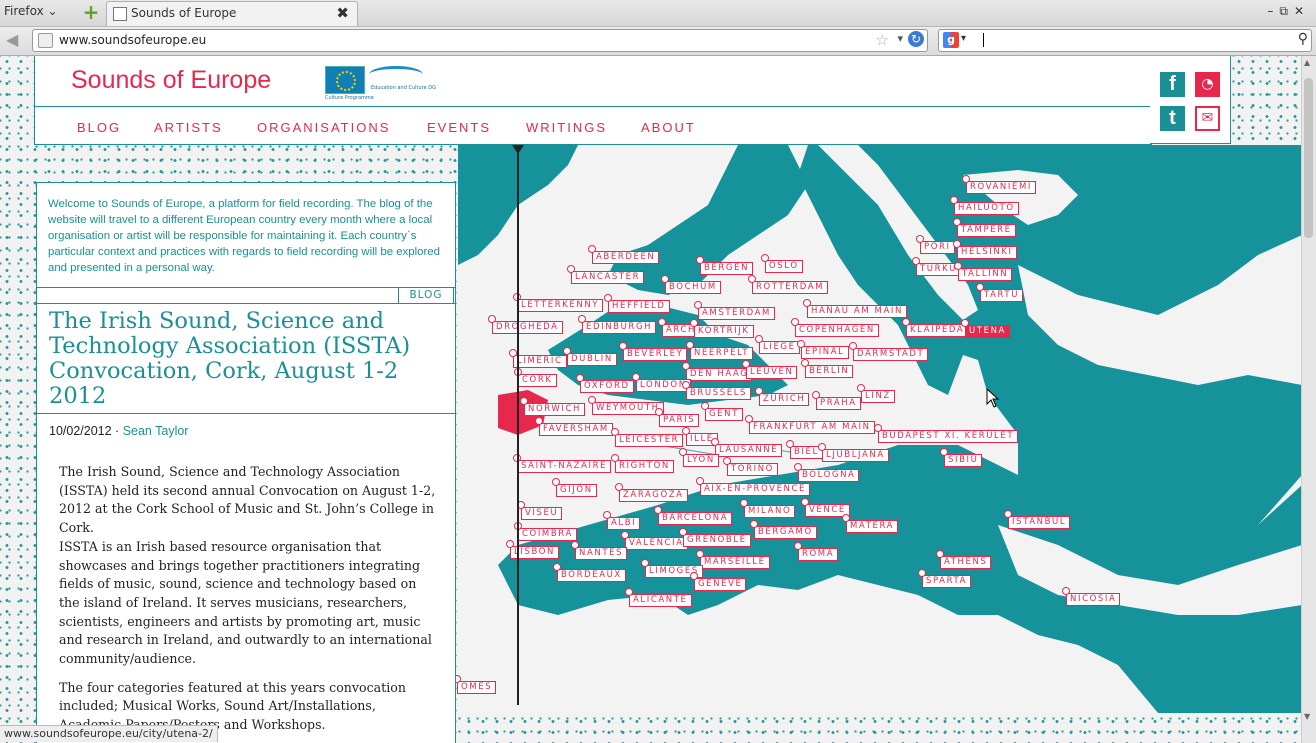 Image resolution: width=1316 pixels, height=743 pixels. I want to click on city-label-praha: PRAHA, so click(838, 403).